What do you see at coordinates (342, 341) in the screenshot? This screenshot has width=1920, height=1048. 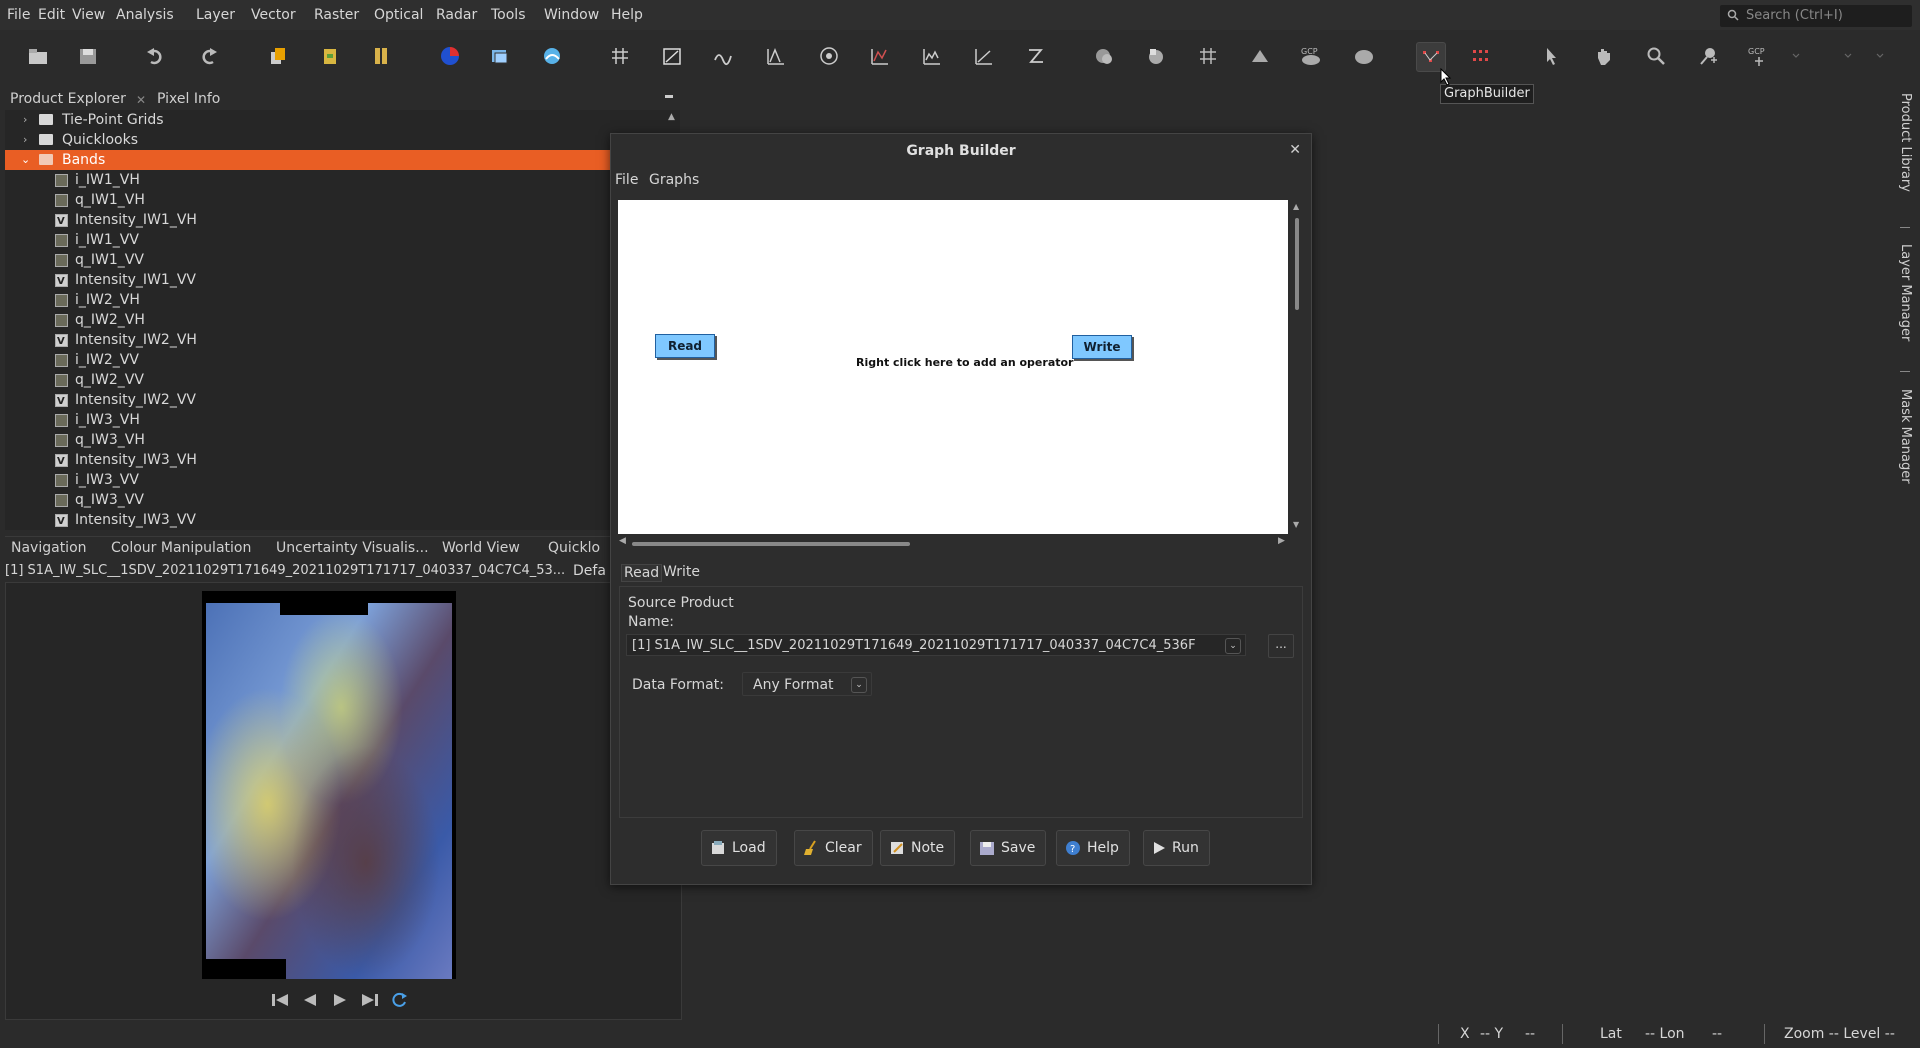 I see `band-item: Intensity_IW2_VH` at bounding box center [342, 341].